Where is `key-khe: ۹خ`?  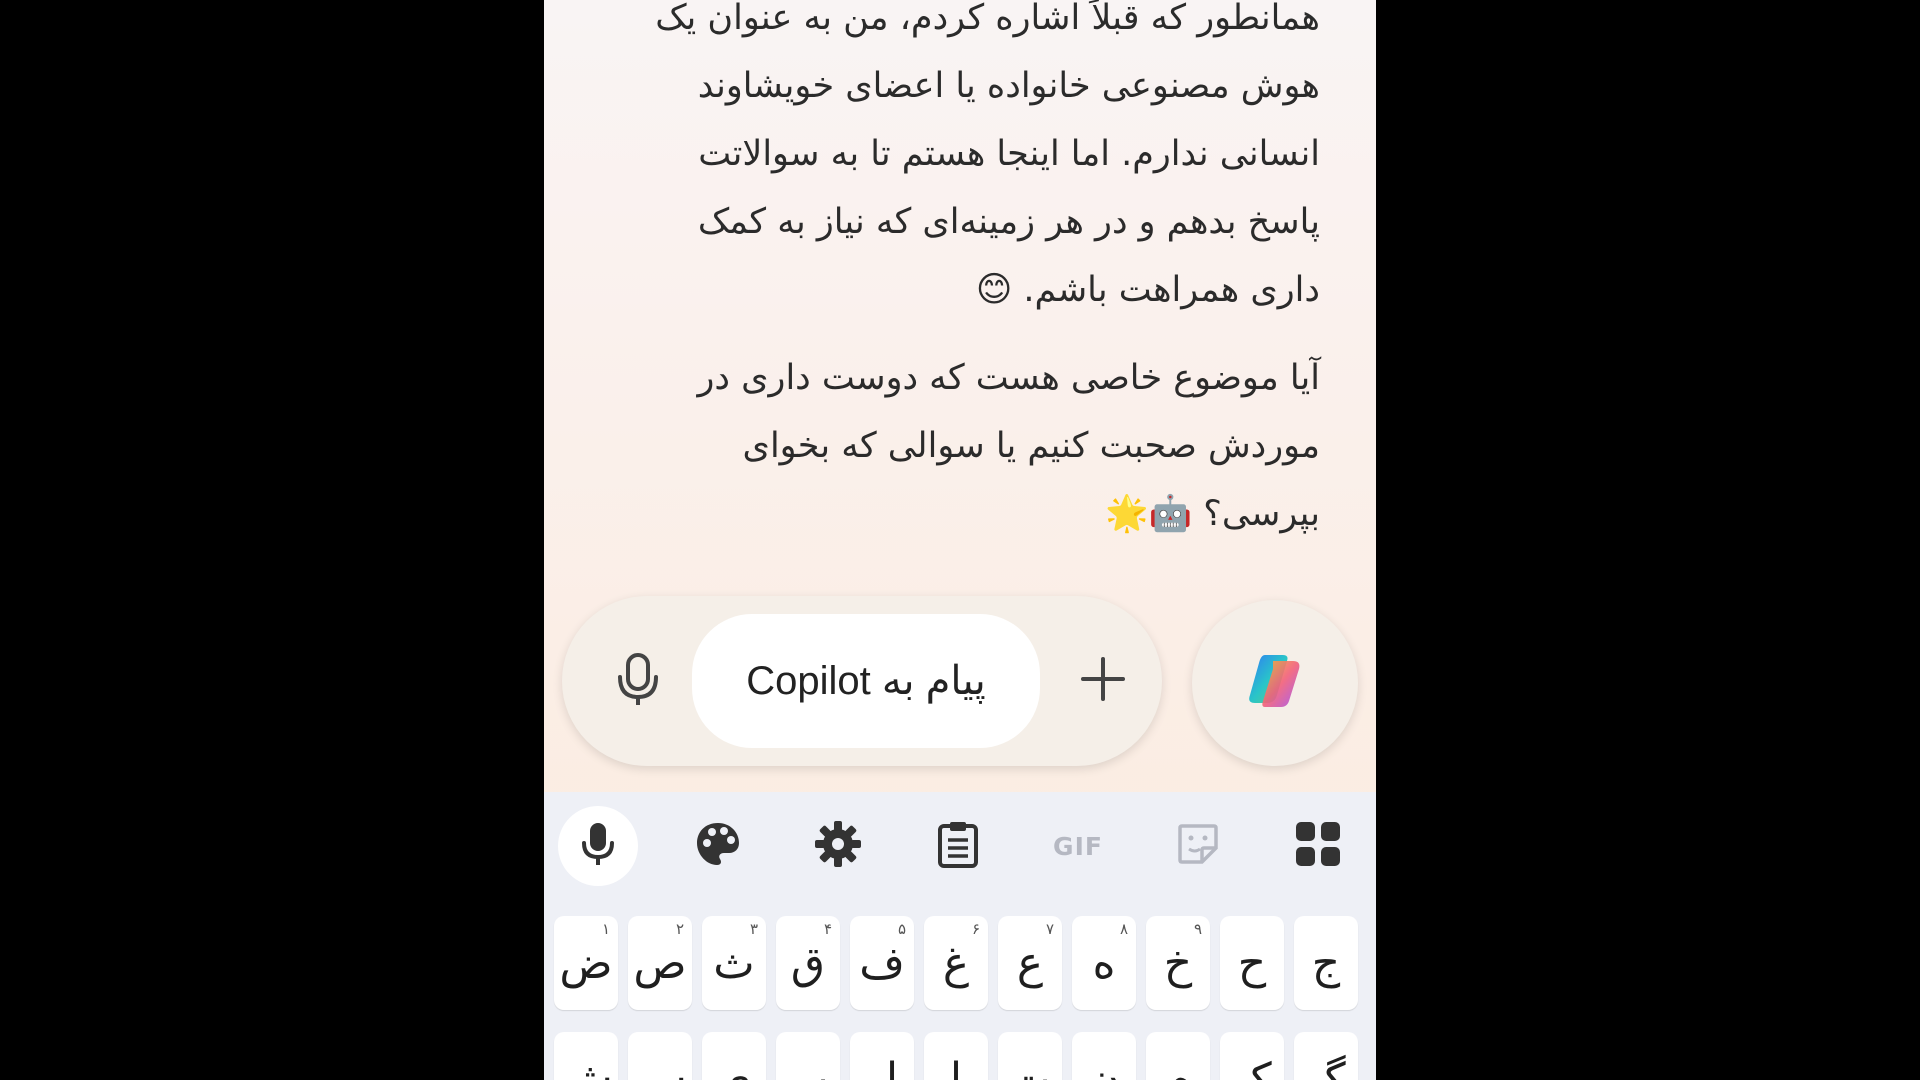 key-khe: ۹خ is located at coordinates (1178, 963).